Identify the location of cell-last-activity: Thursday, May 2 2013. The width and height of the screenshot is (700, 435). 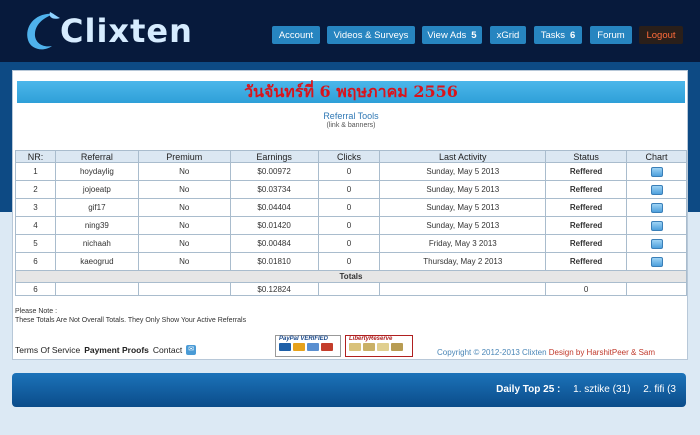
(463, 261).